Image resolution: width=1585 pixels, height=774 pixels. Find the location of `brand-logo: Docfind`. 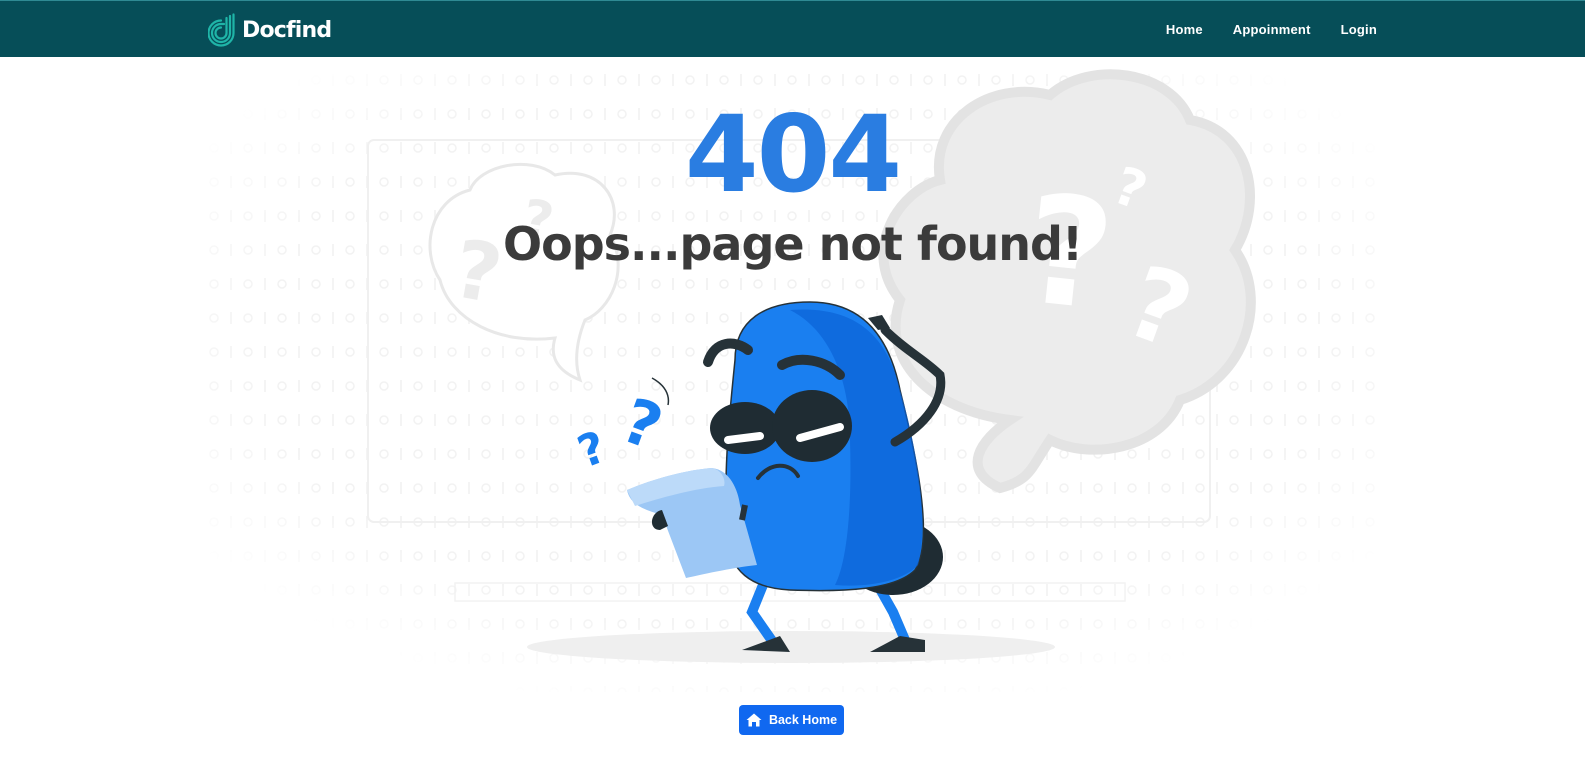

brand-logo: Docfind is located at coordinates (270, 30).